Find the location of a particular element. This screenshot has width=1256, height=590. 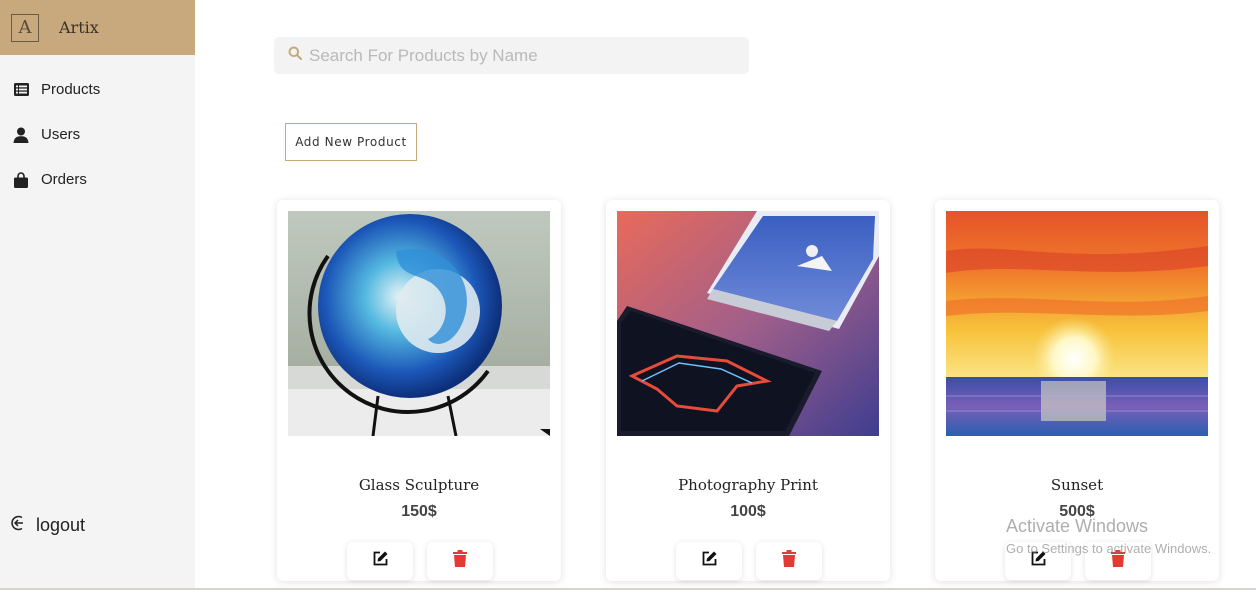

brand-header: A Artix is located at coordinates (97, 27).